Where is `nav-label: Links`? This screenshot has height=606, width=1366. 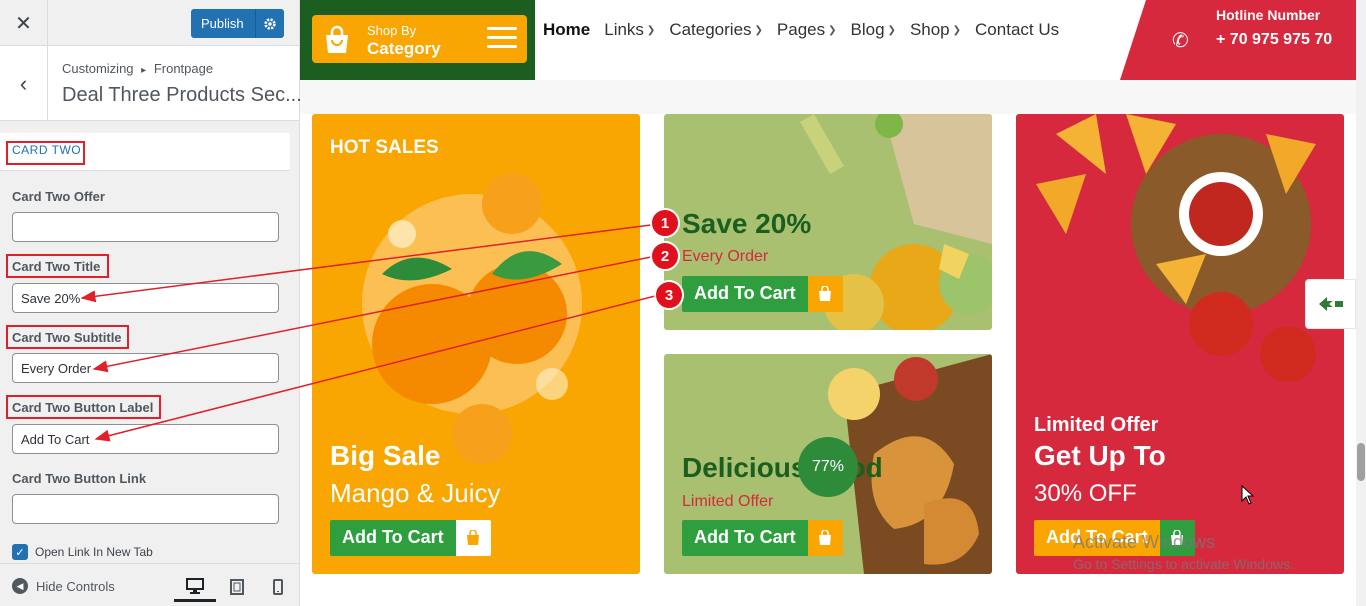
nav-label: Links is located at coordinates (624, 29).